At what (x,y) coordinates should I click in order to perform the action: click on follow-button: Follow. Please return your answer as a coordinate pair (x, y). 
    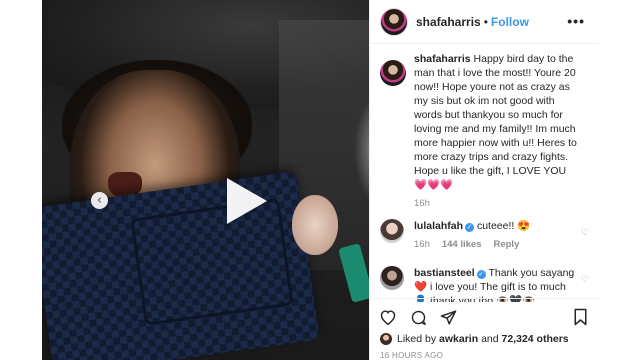
    Looking at the image, I should click on (510, 22).